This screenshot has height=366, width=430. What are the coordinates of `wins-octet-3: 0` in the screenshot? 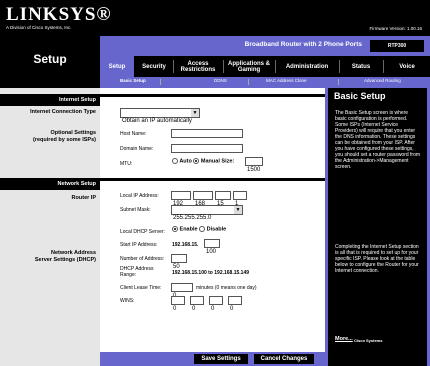 It's located at (216, 304).